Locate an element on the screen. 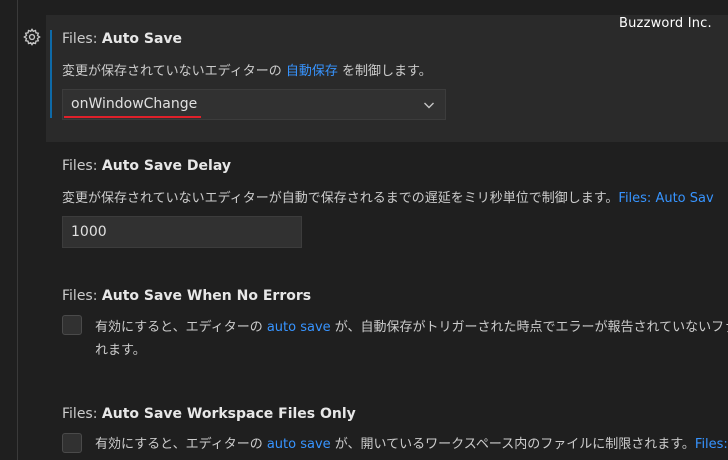 This screenshot has width=728, height=460. auto-save-title: Files: Auto Save is located at coordinates (122, 39).